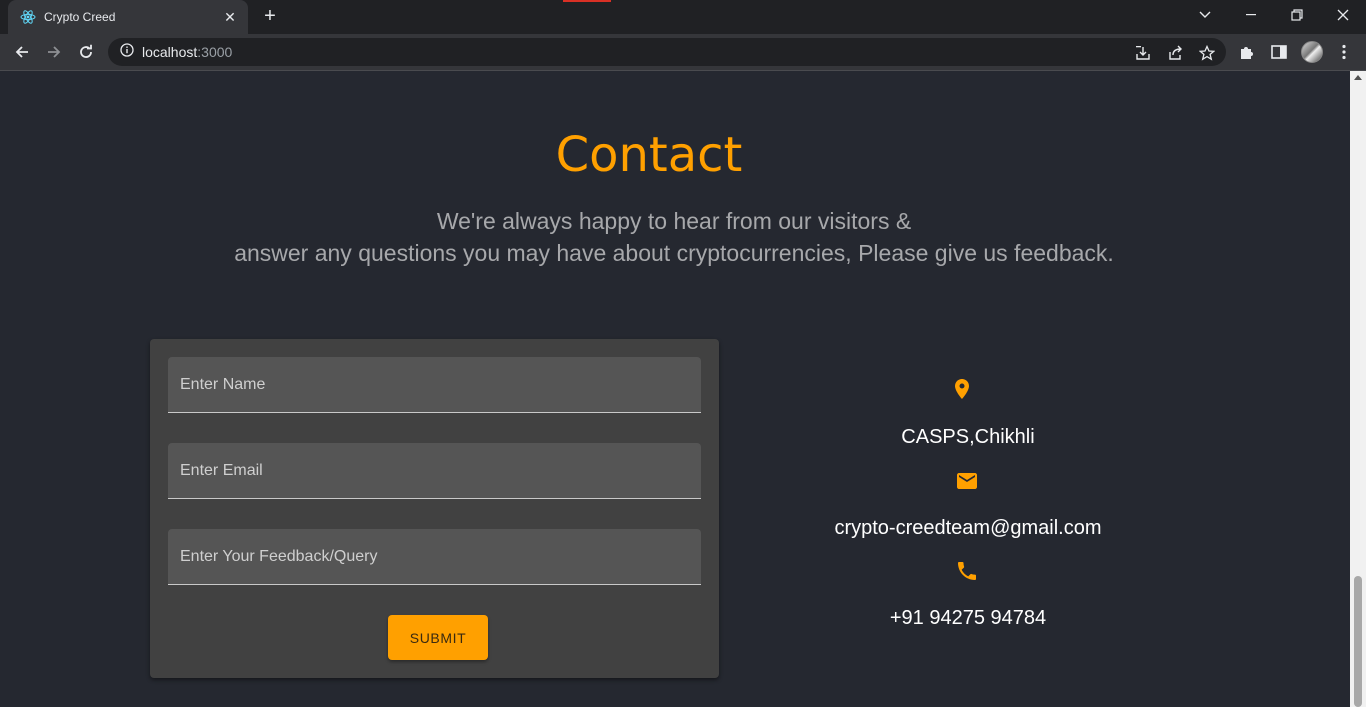 This screenshot has height=707, width=1366. What do you see at coordinates (1207, 53) in the screenshot?
I see `bookmark-star-icon` at bounding box center [1207, 53].